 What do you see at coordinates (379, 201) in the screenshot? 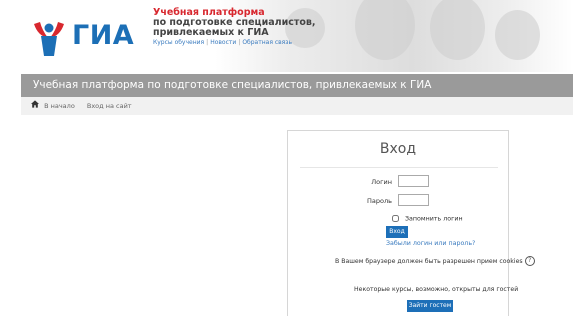
I see `password-label: Пароль` at bounding box center [379, 201].